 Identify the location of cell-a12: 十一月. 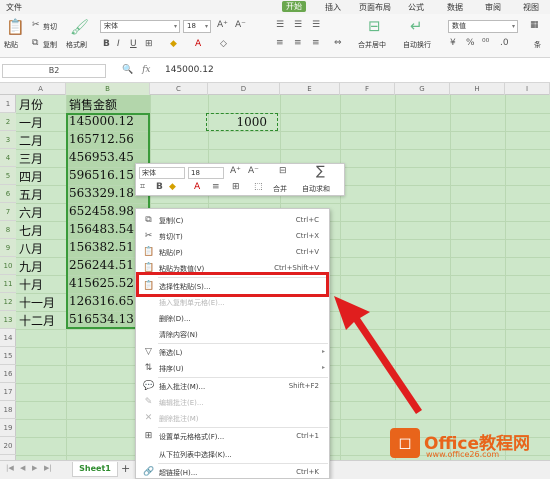
(37, 302).